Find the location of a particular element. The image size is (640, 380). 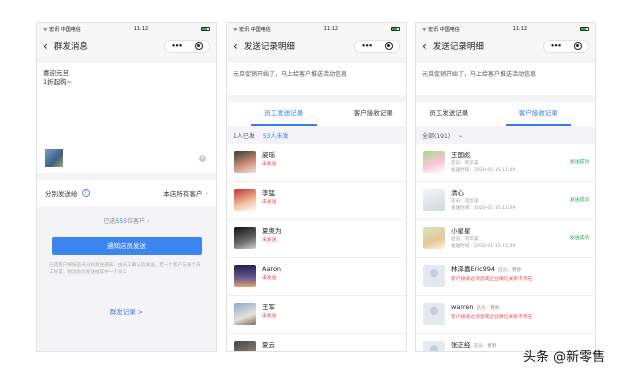

list-item: 李猛 未发送 is located at coordinates (316, 201).